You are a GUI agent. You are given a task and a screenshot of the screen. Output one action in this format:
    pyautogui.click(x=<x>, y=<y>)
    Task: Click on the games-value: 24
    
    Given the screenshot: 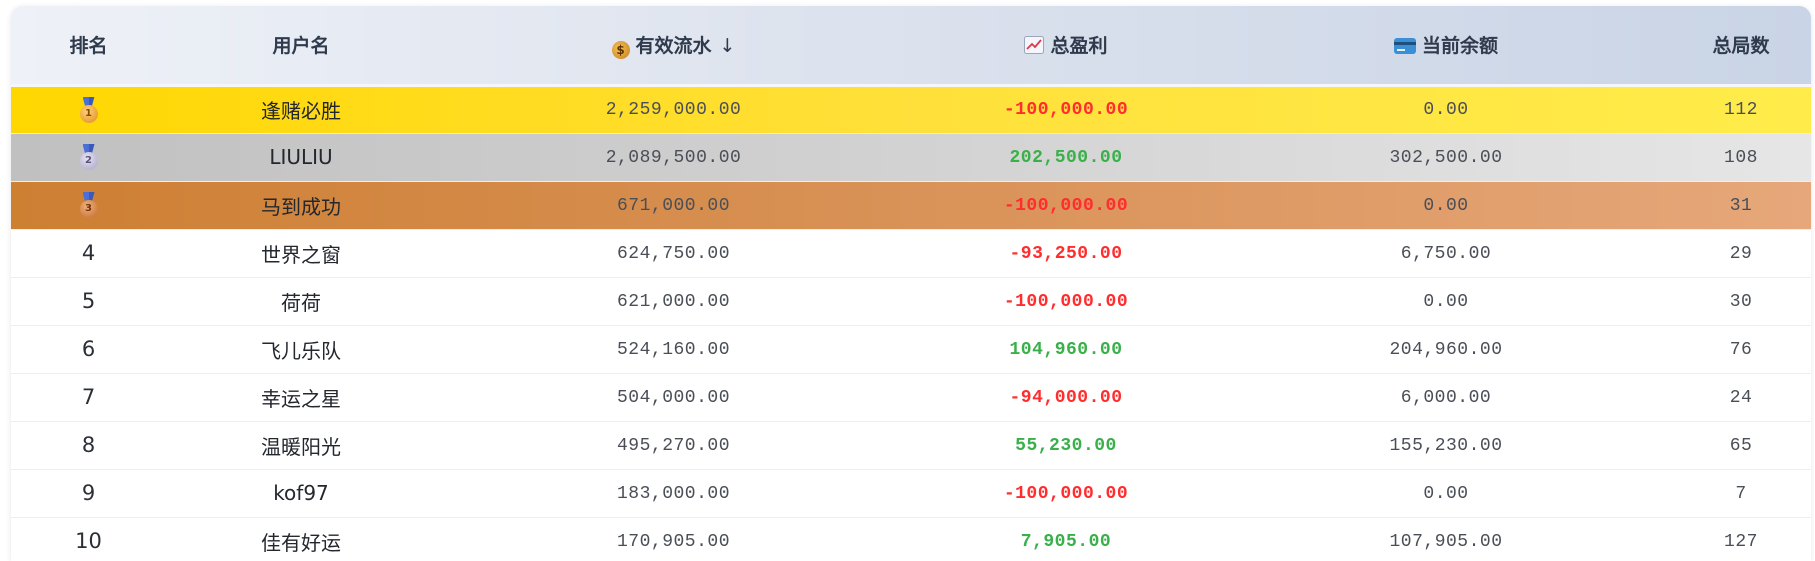 What is the action you would take?
    pyautogui.click(x=1741, y=397)
    